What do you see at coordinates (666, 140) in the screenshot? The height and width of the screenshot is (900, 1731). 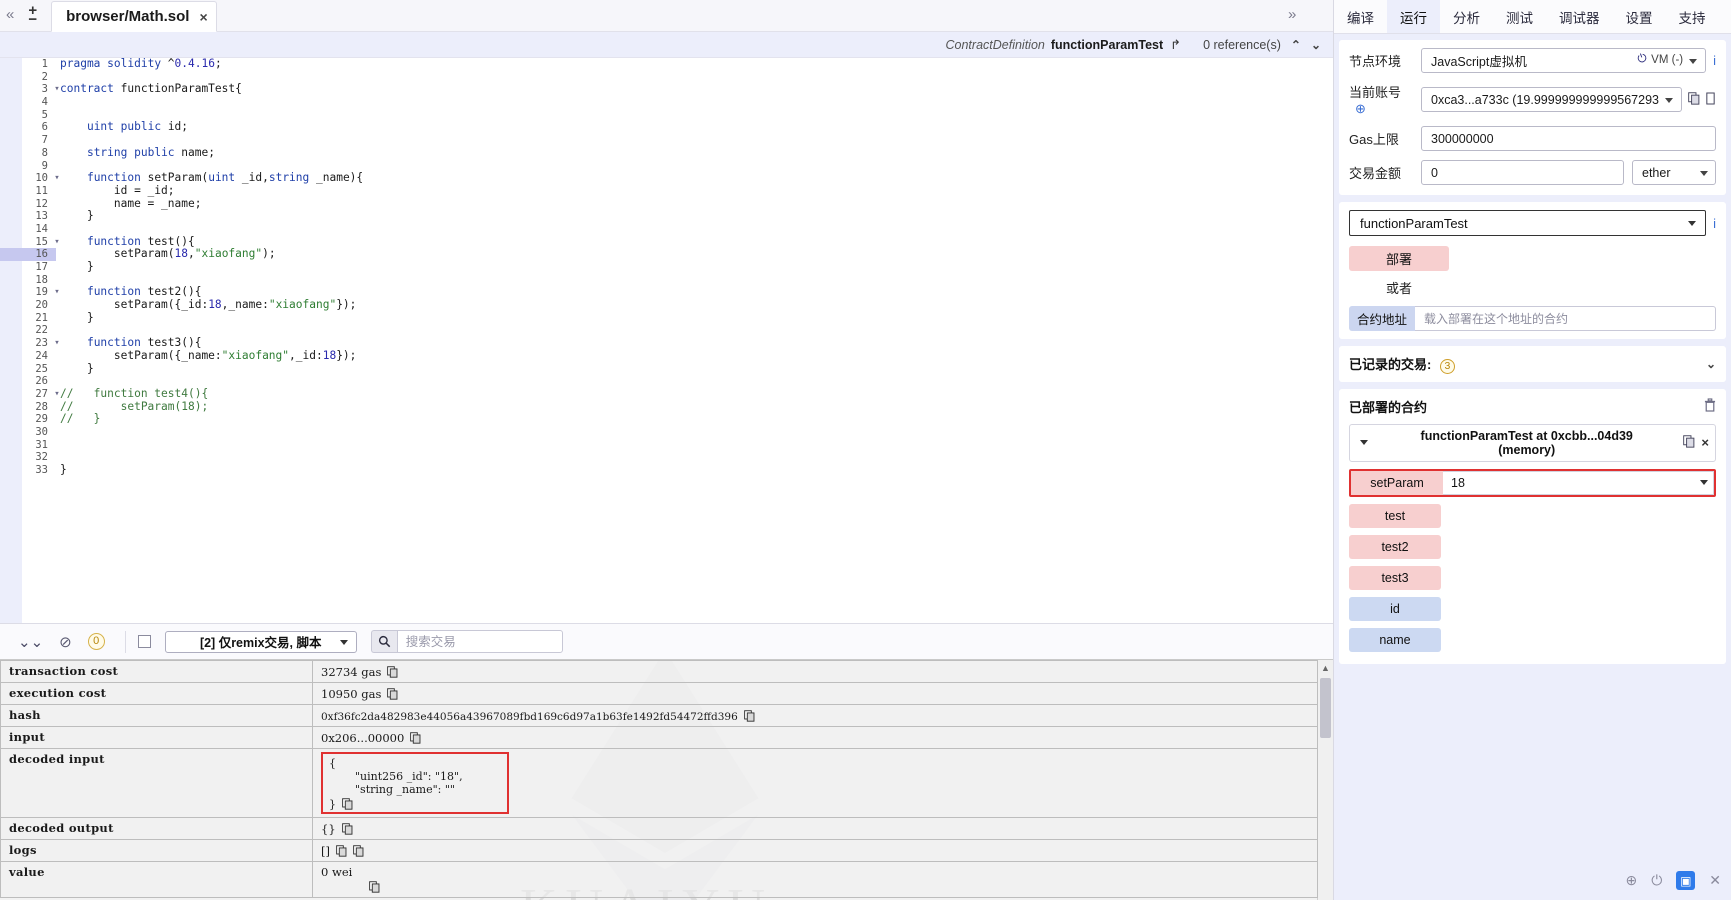 I see `code-line-7: 7` at bounding box center [666, 140].